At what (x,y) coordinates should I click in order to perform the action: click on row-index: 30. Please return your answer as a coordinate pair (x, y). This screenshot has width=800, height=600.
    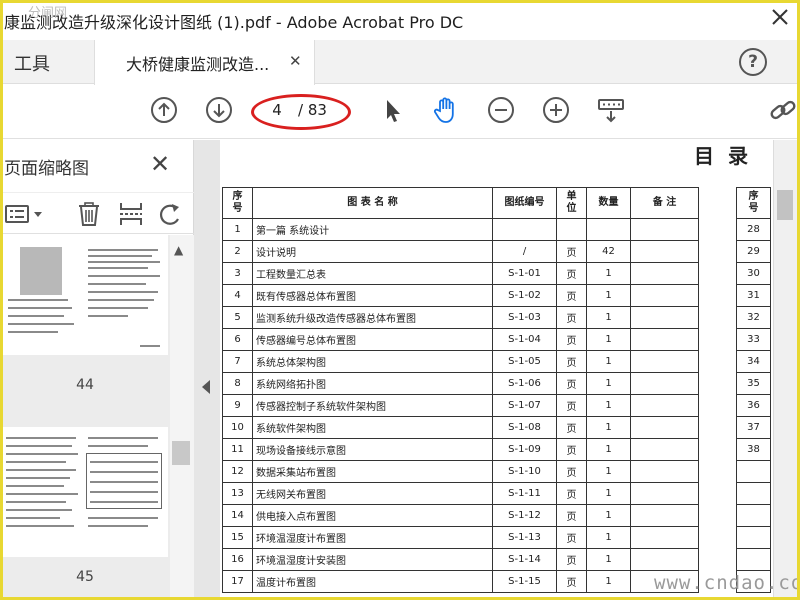
    Looking at the image, I should click on (753, 273).